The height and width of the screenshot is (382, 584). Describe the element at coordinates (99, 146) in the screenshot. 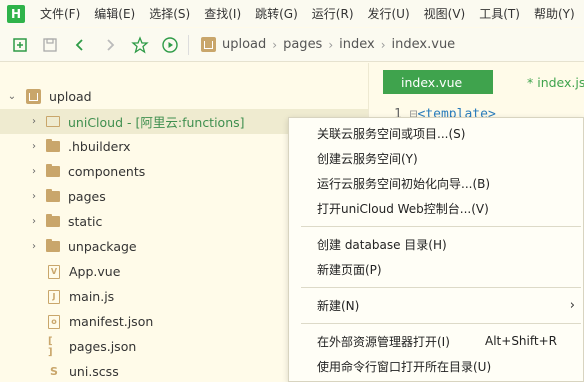

I see `tree-row-label: .hbuilderx` at that location.